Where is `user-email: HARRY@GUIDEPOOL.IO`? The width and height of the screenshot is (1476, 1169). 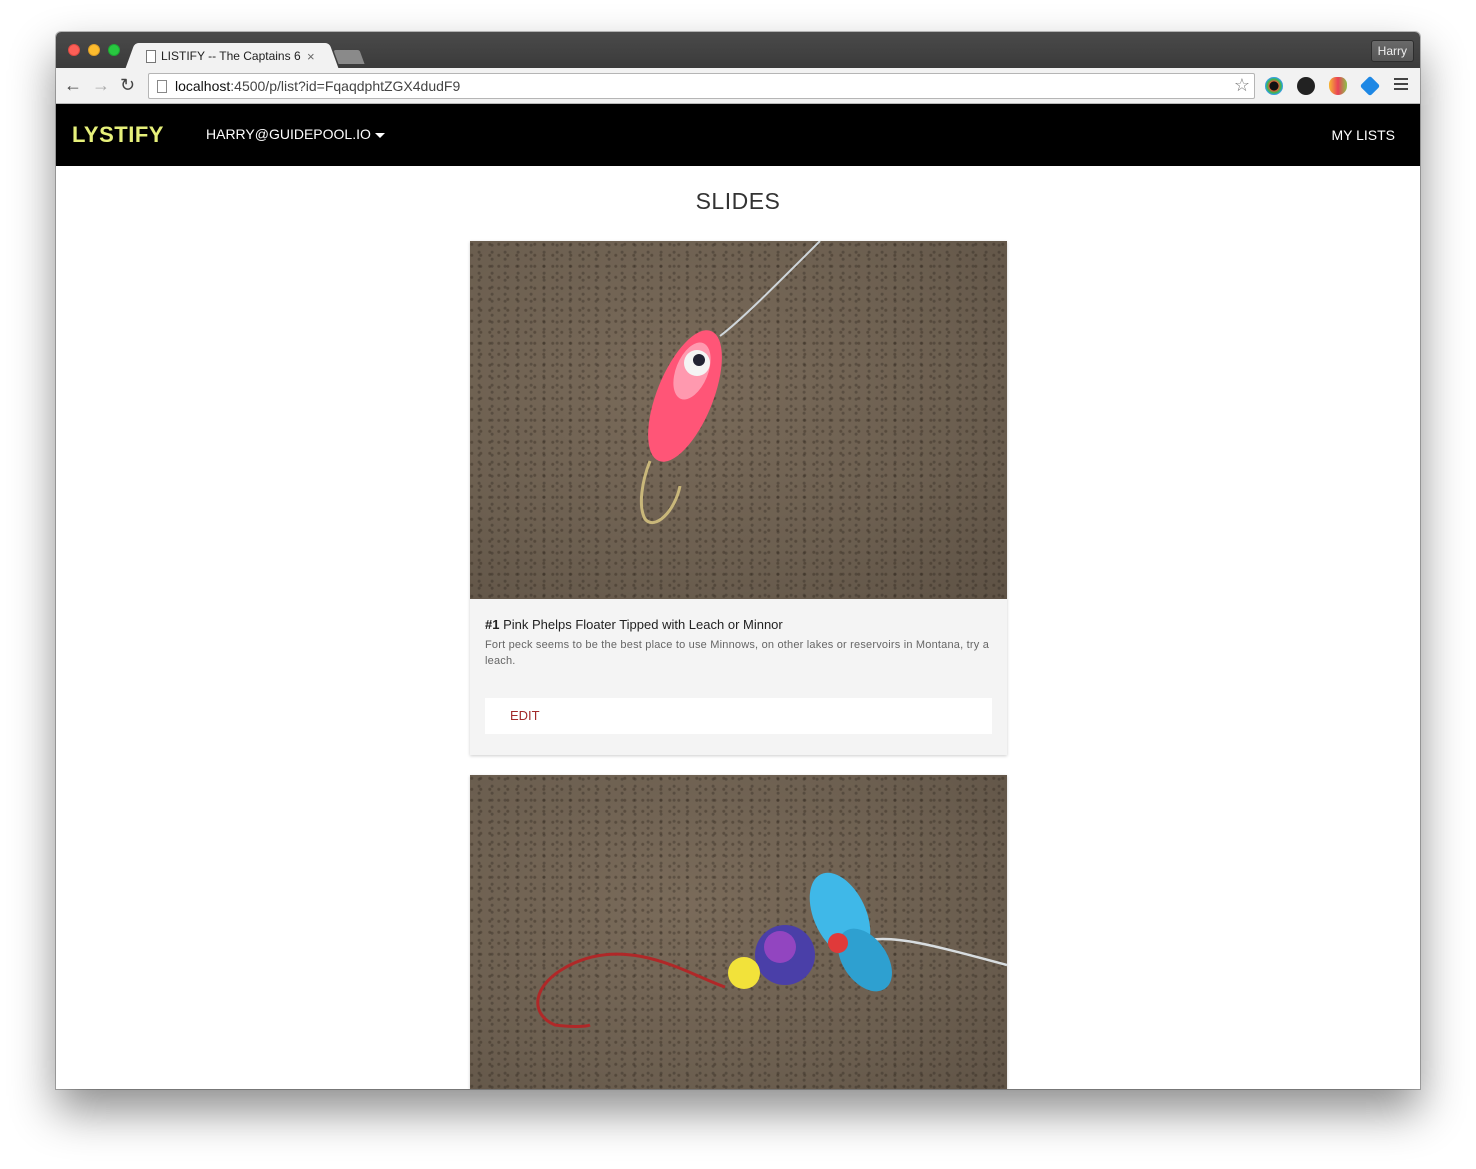
user-email: HARRY@GUIDEPOOL.IO is located at coordinates (288, 134).